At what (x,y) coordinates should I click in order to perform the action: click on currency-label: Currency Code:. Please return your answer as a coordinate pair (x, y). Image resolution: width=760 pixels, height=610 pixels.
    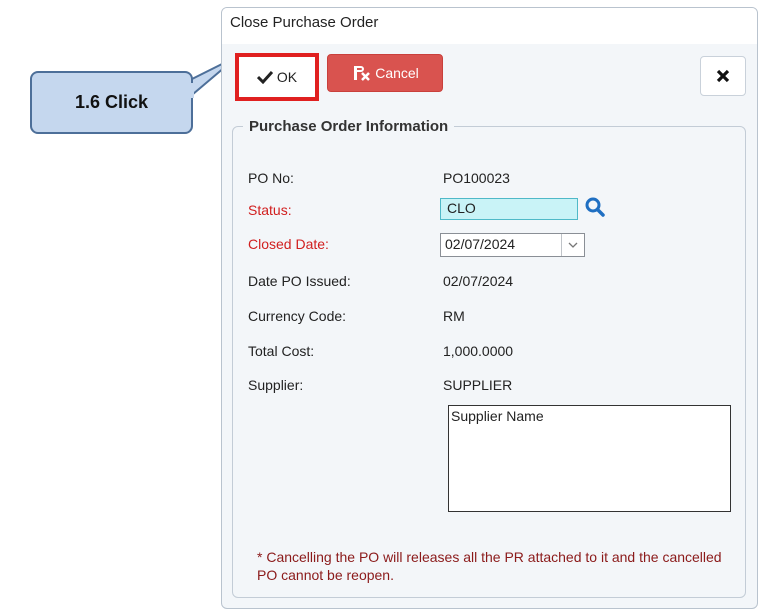
    Looking at the image, I should click on (297, 316).